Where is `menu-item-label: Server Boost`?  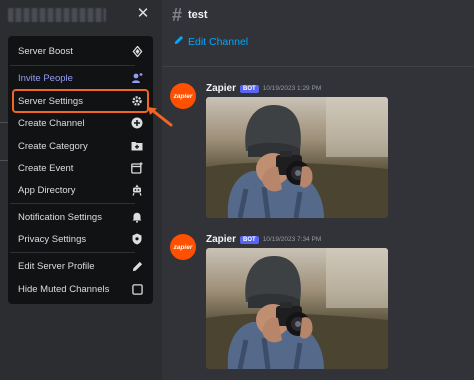
menu-item-label: Server Boost is located at coordinates (45, 51).